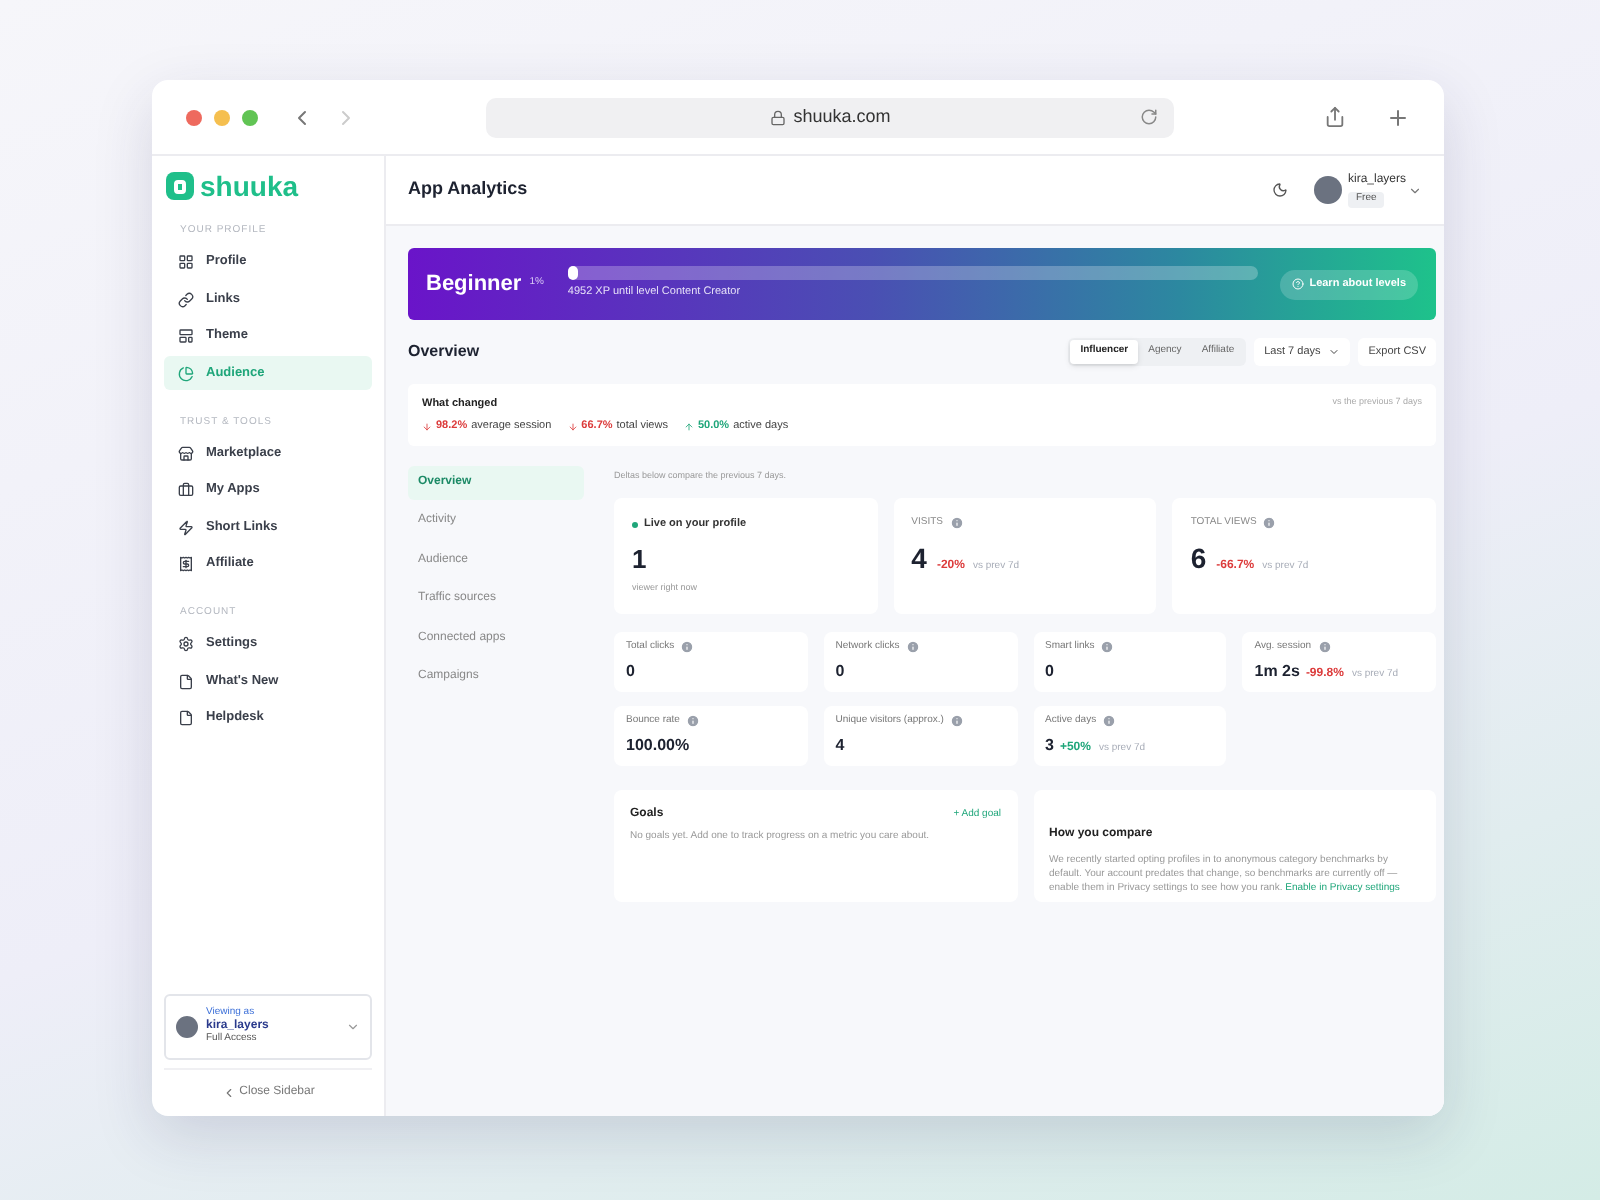 The image size is (1600, 1200). What do you see at coordinates (180, 186) in the screenshot?
I see `logo-icon` at bounding box center [180, 186].